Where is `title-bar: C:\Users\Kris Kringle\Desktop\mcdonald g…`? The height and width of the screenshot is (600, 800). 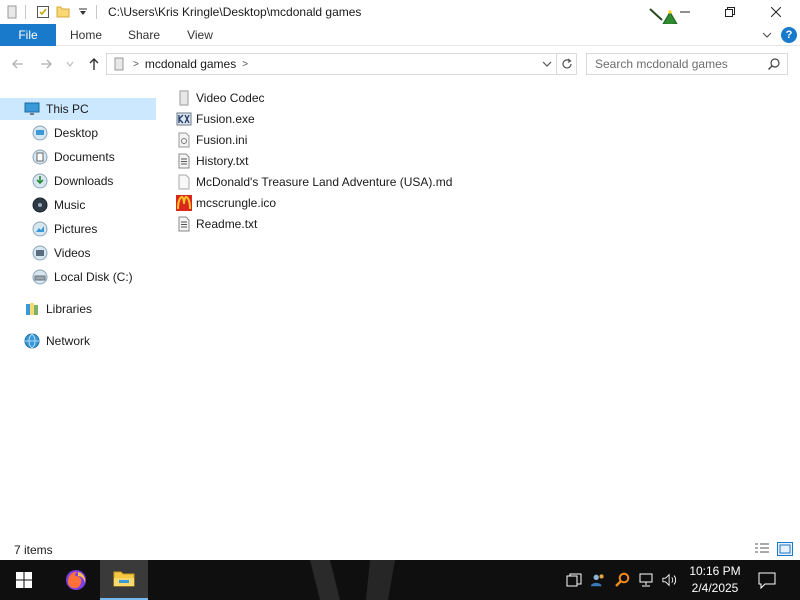
title-bar: C:\Users\Kris Kringle\Desktop\mcdonald g… is located at coordinates (400, 19).